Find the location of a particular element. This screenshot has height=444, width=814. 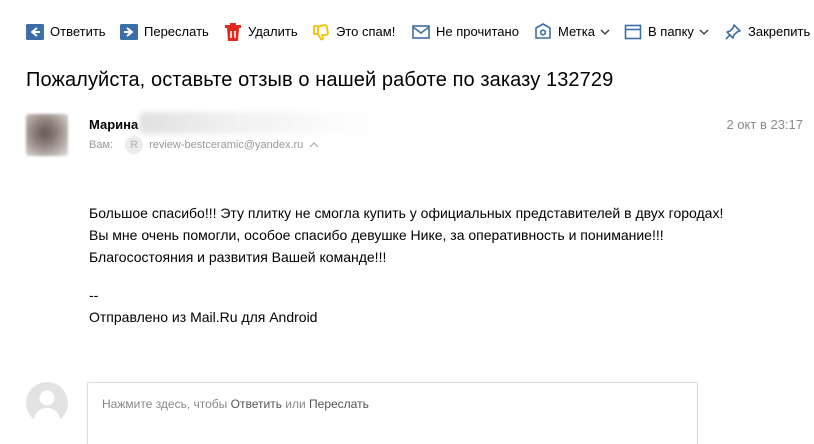

reply-label: Ответить is located at coordinates (78, 31).